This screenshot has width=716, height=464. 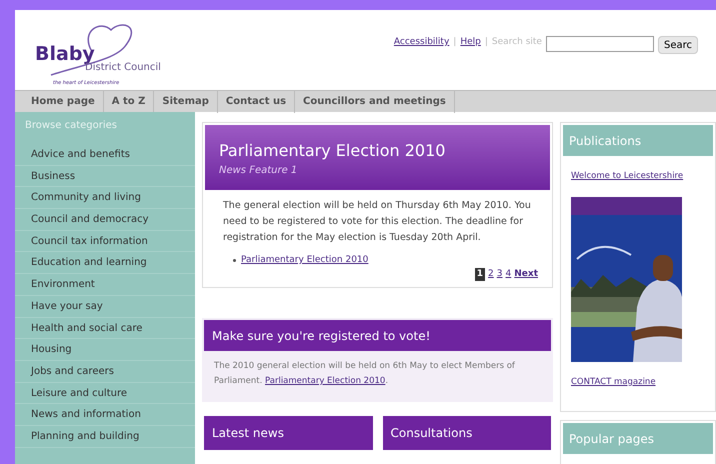 I want to click on category-link: Advice and benefits, so click(x=105, y=155).